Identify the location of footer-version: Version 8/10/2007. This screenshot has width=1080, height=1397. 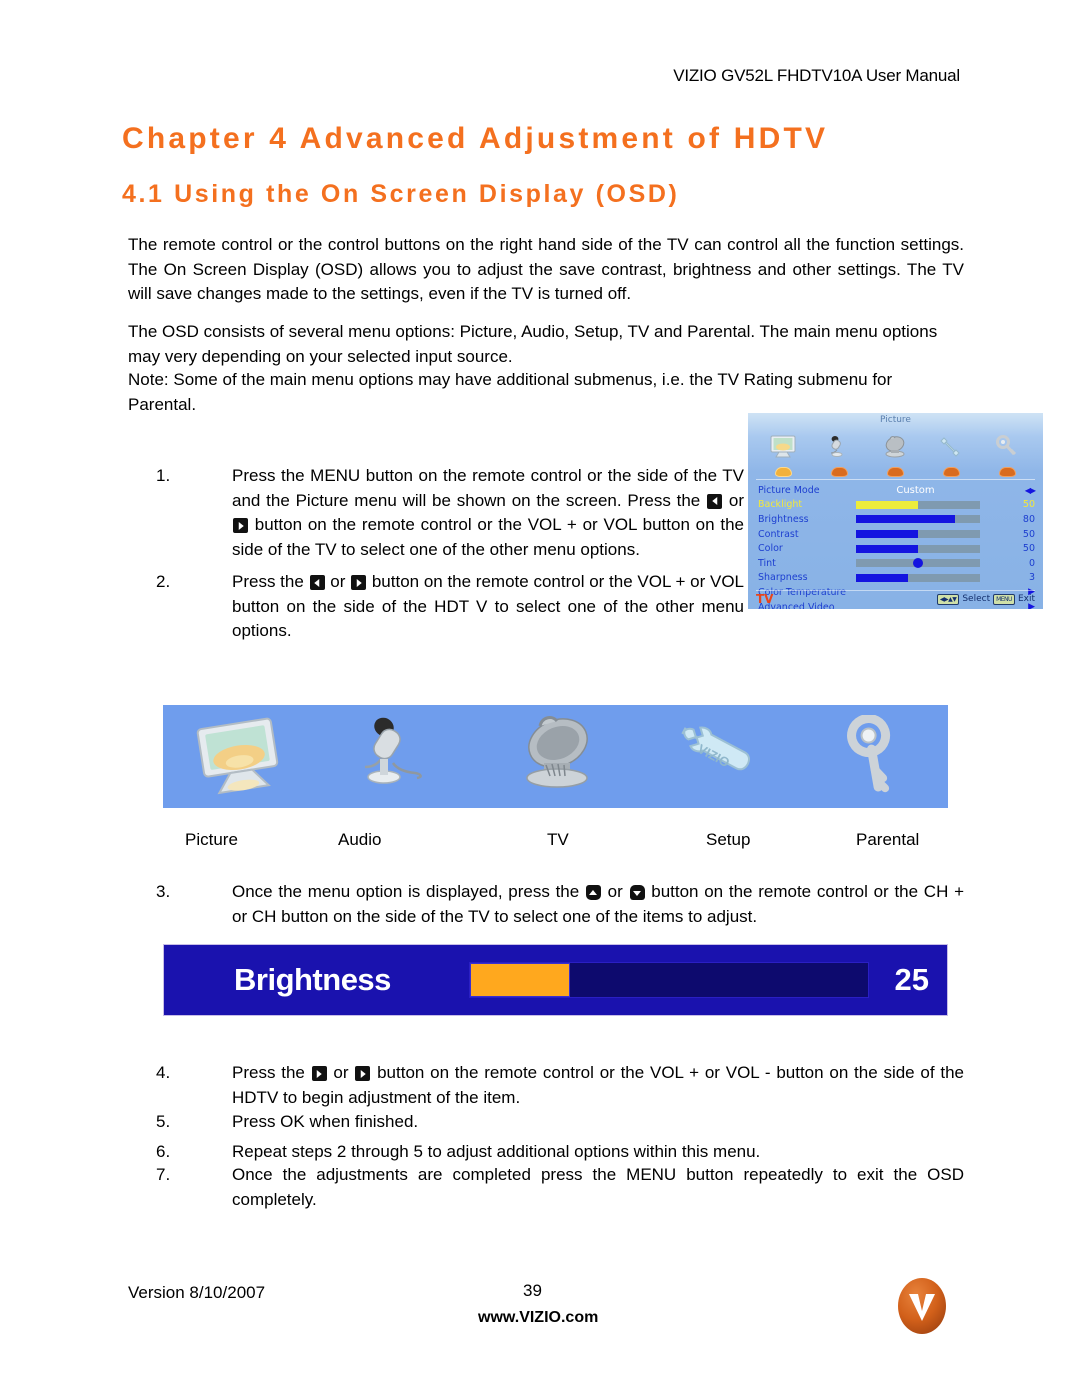
(197, 1292).